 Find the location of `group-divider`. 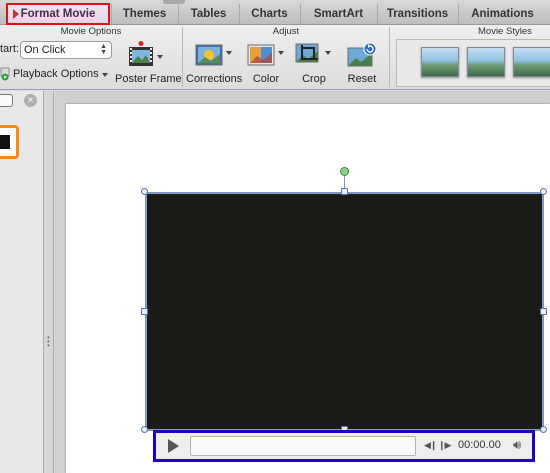

group-divider is located at coordinates (389, 57).